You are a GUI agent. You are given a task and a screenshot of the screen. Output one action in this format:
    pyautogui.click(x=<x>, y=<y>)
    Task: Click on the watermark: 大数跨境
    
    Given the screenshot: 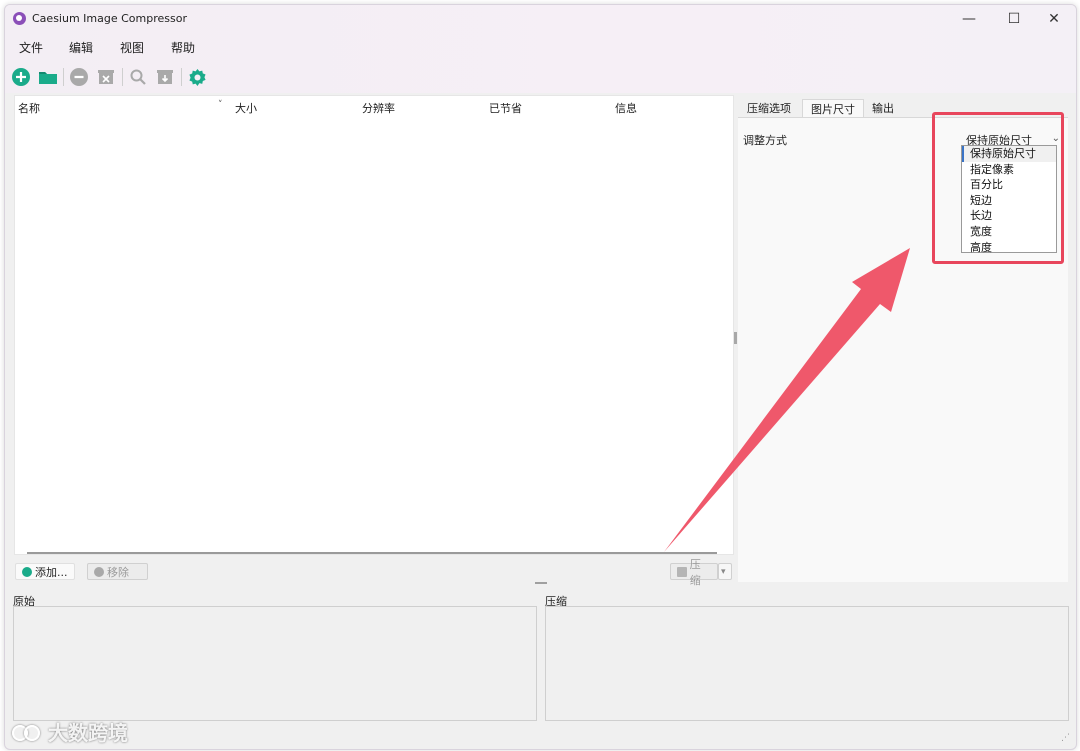 What is the action you would take?
    pyautogui.click(x=69, y=731)
    